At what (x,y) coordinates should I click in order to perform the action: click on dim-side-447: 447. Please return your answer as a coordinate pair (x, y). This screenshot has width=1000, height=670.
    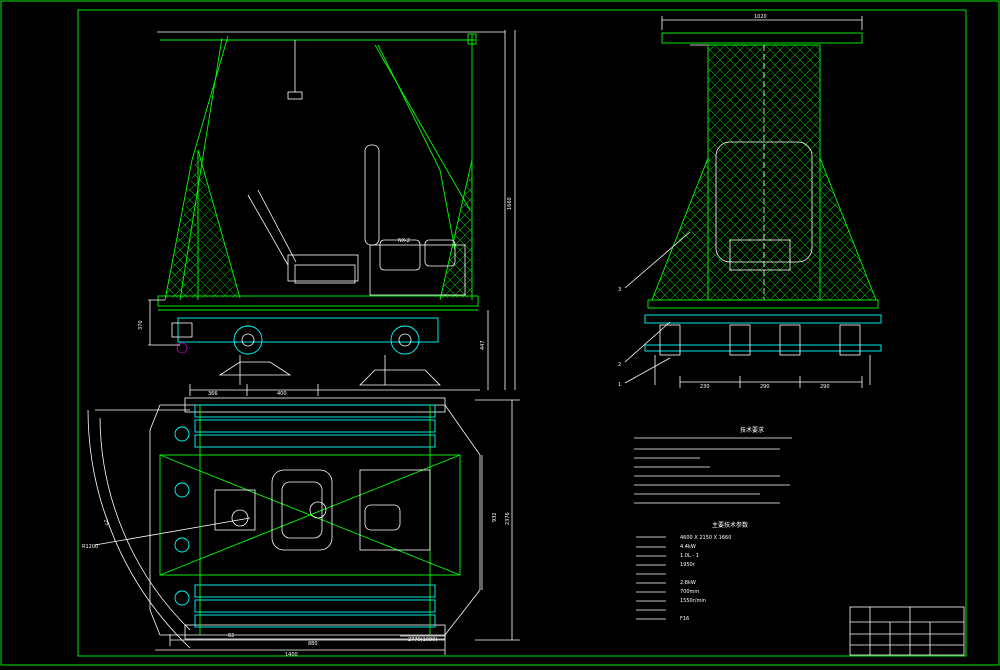
    Looking at the image, I should click on (483, 345).